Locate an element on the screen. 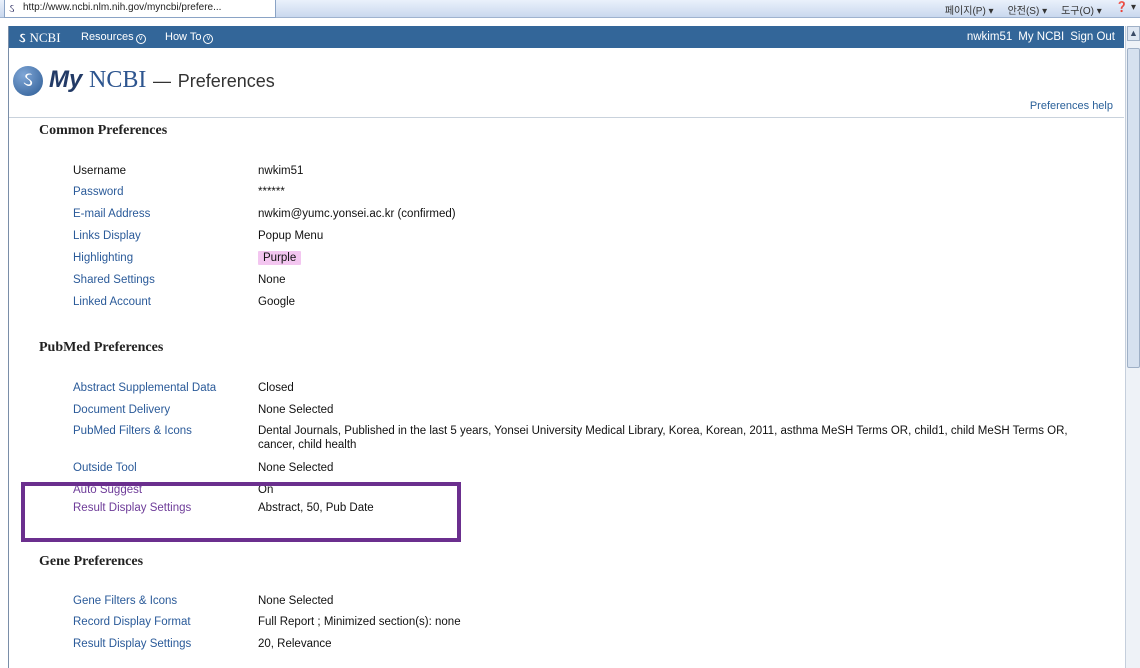 This screenshot has height=668, width=1140. gene-preferences-heading: Gene Preferences is located at coordinates (91, 561).